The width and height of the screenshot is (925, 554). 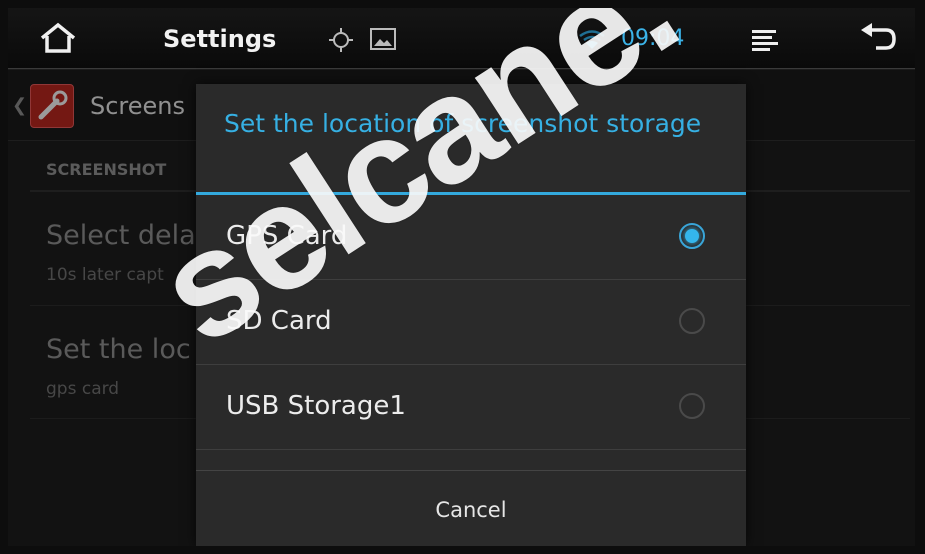 I want to click on option-label: USB Storage1, so click(x=316, y=406).